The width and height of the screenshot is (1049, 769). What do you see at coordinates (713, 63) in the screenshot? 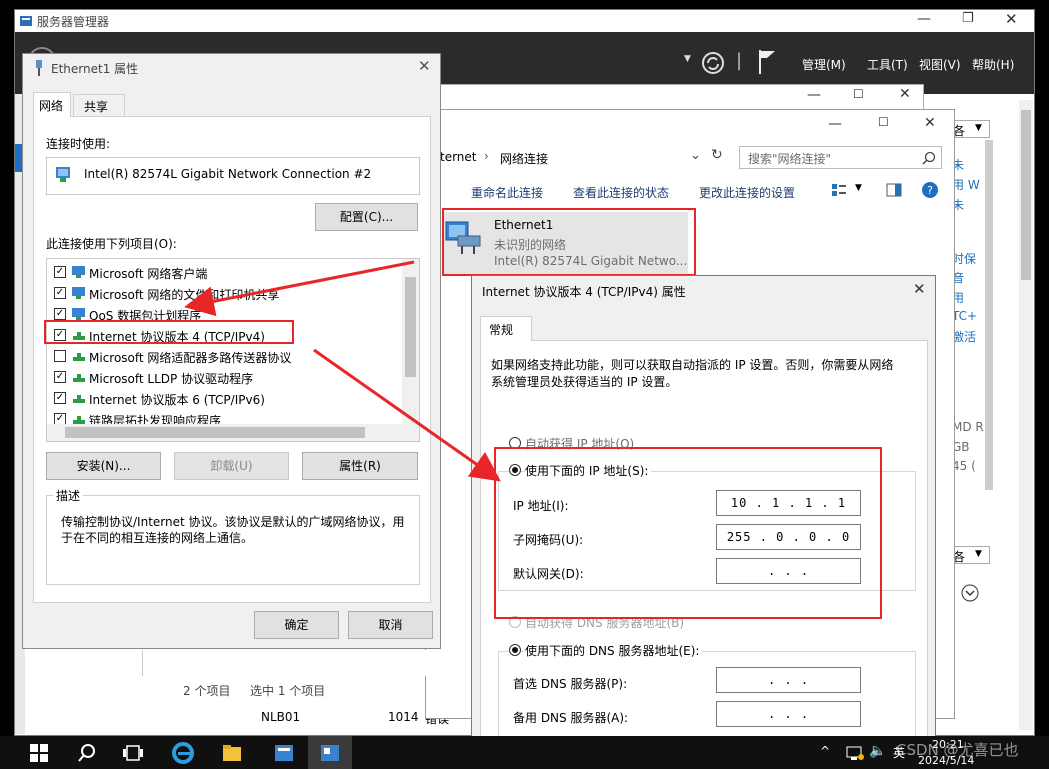
I see `refresh-icon` at bounding box center [713, 63].